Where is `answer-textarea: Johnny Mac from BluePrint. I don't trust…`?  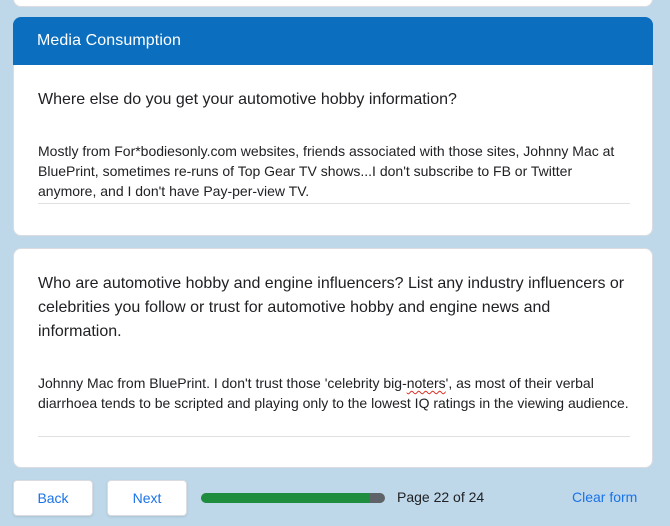 answer-textarea: Johnny Mac from BluePrint. I don't trust… is located at coordinates (334, 405).